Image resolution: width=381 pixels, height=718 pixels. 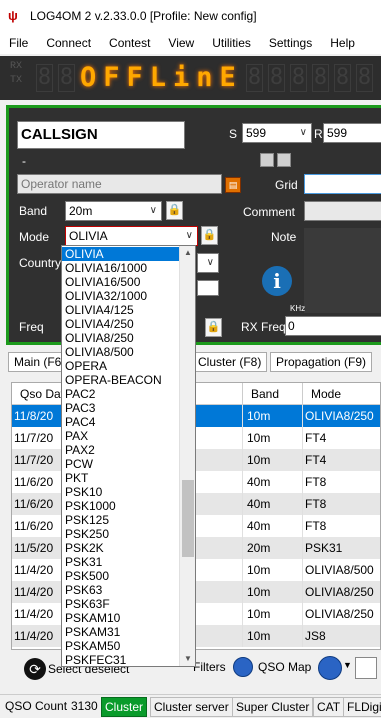 I want to click on dropdown-option: PAC3, so click(x=120, y=408).